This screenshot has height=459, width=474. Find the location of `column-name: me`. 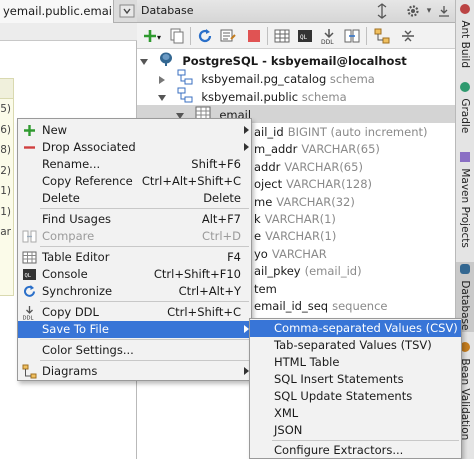

column-name: me is located at coordinates (263, 201).